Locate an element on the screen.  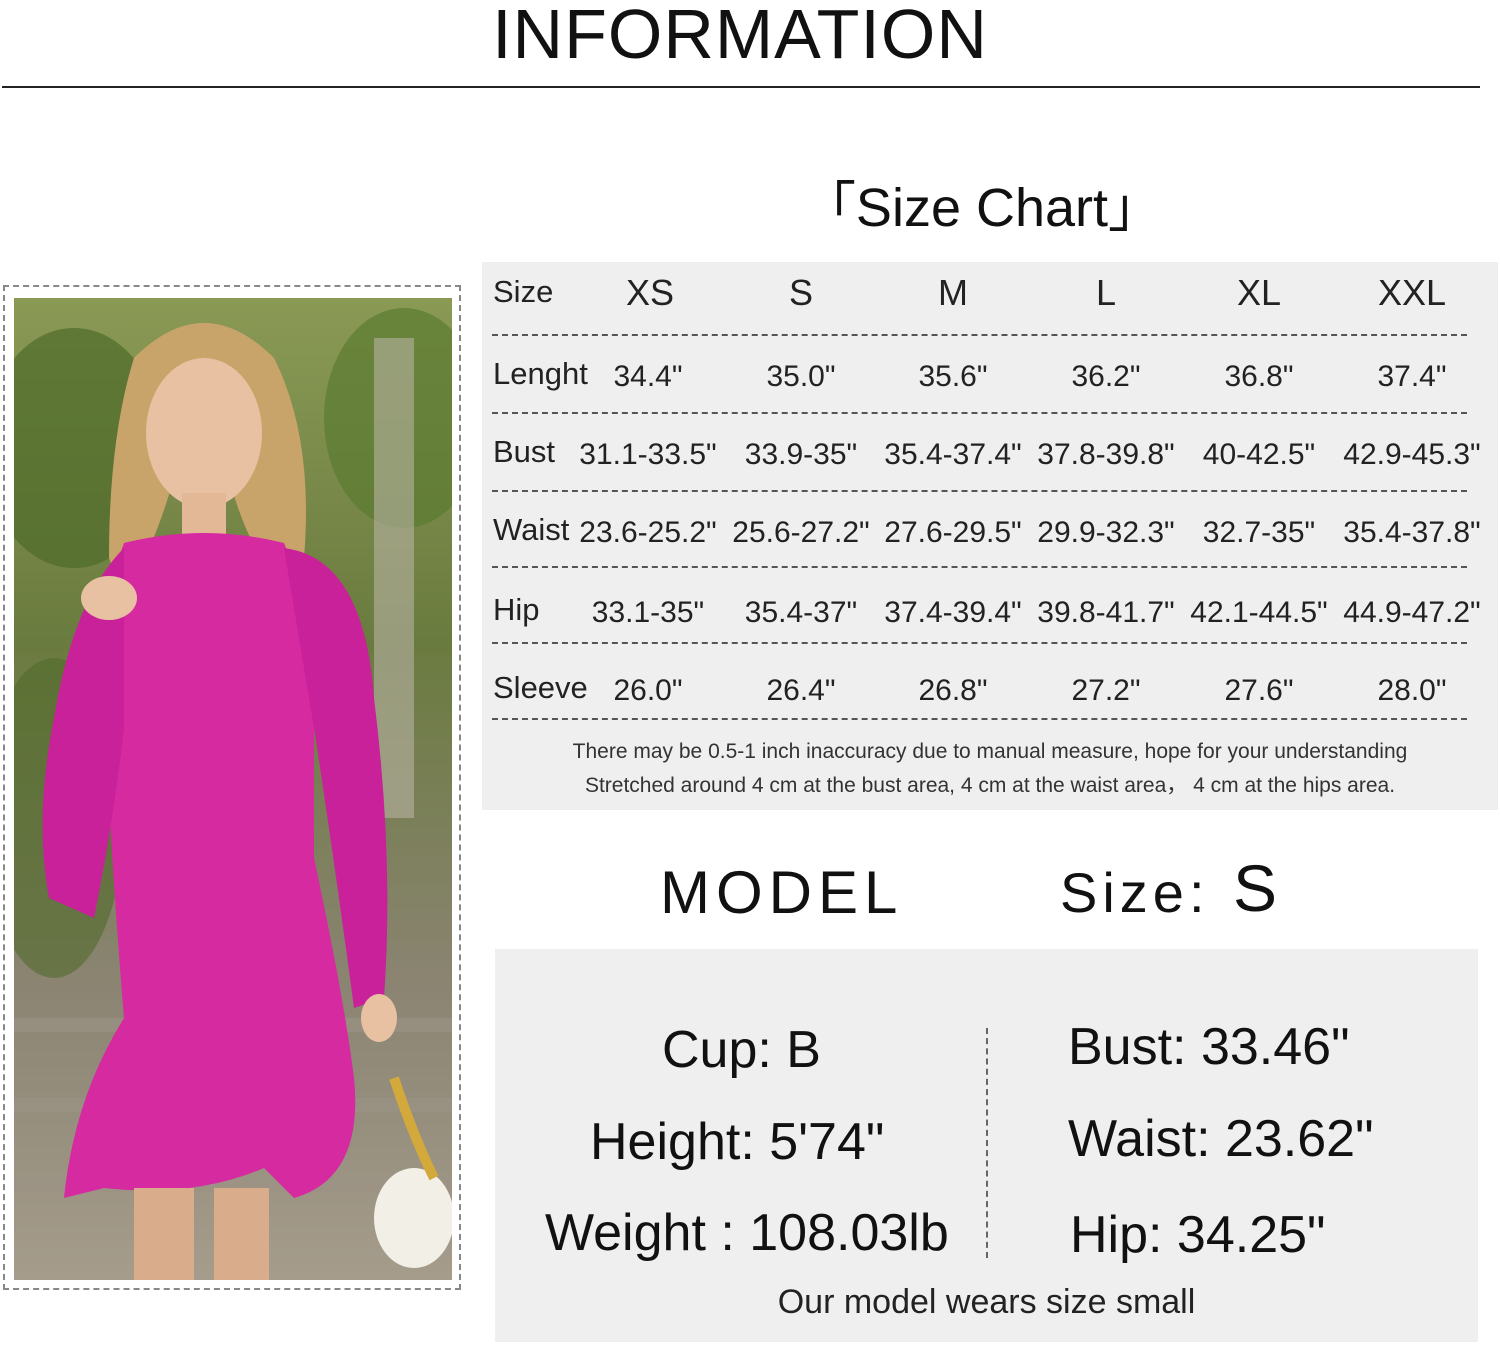
table-cell: 34.4" is located at coordinates (648, 376).